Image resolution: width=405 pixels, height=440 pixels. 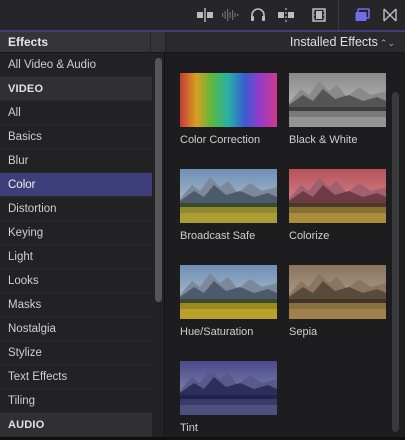 What do you see at coordinates (363, 15) in the screenshot?
I see `browser-view-icon` at bounding box center [363, 15].